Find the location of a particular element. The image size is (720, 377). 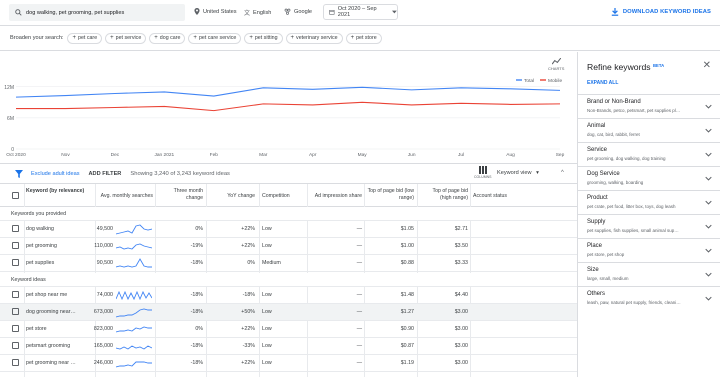

series-line-total is located at coordinates (288, 92).